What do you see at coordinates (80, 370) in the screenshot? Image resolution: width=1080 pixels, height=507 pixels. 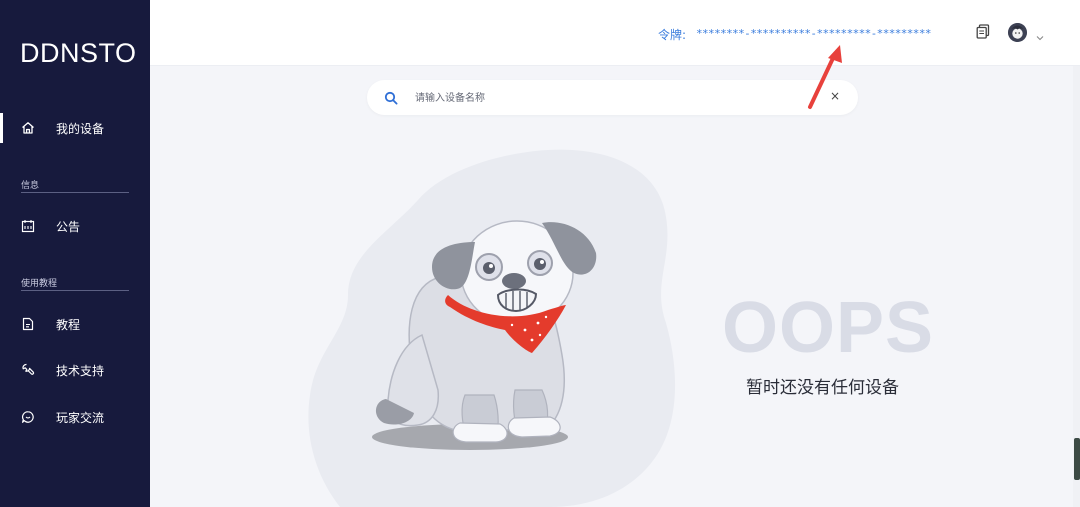 I see `sidebar-item-label: 技术支持` at bounding box center [80, 370].